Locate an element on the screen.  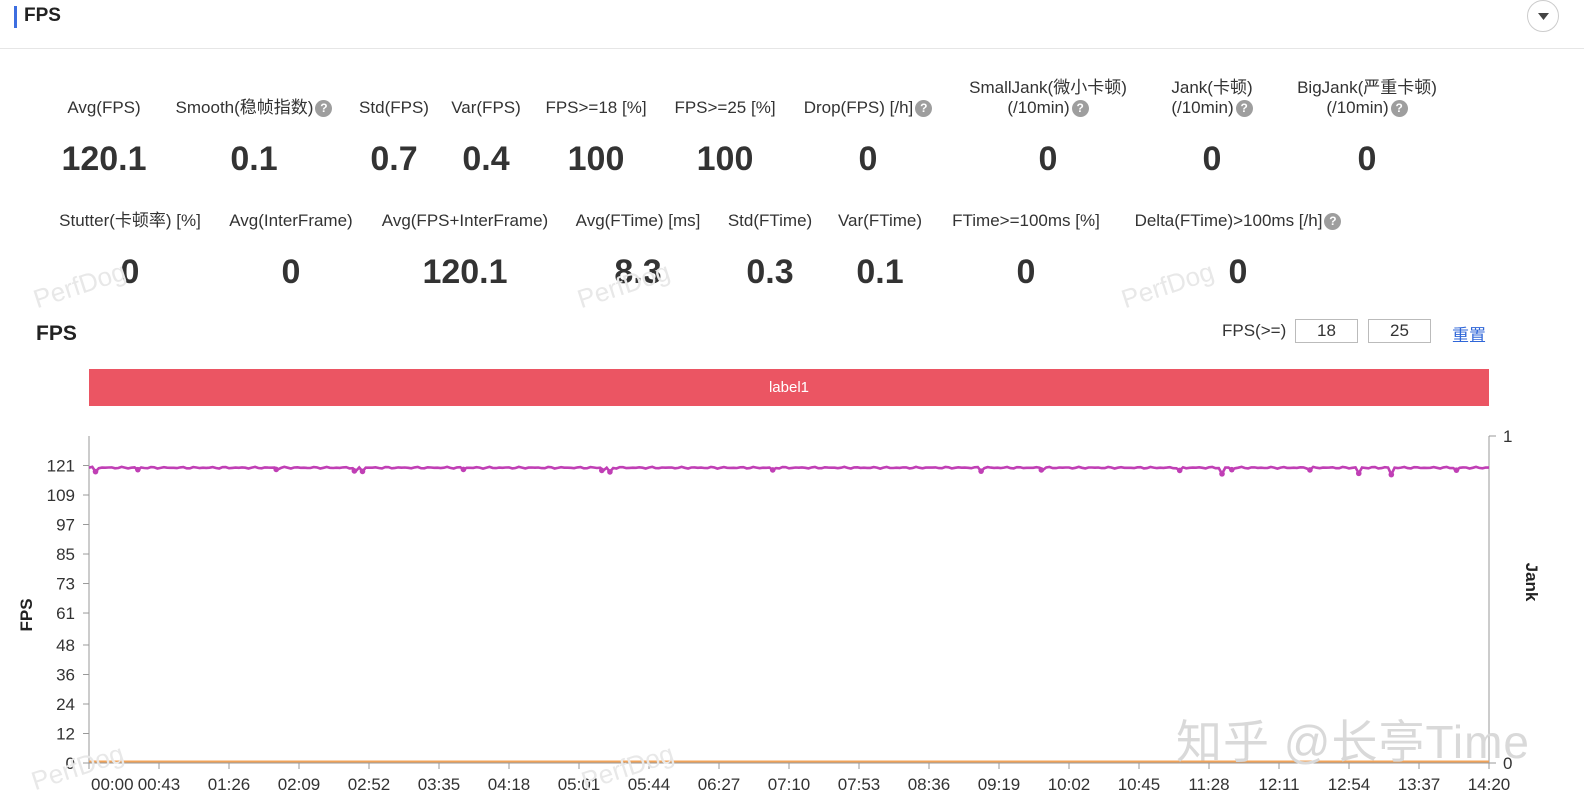
x-tick-label: 03:35 is located at coordinates (439, 784).